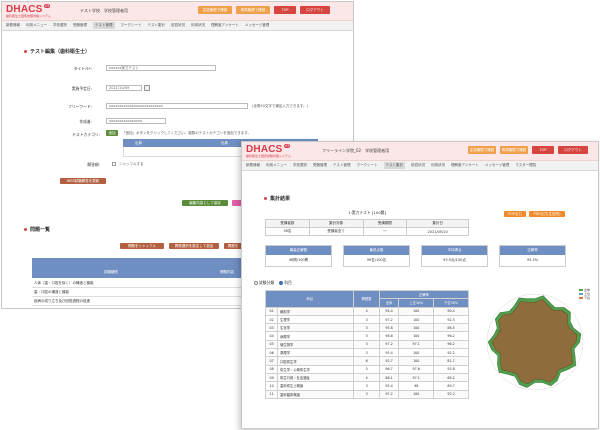 The image size is (600, 430). Describe the element at coordinates (273, 283) in the screenshot. I see `mode-selector: 試験分類 科目` at that location.